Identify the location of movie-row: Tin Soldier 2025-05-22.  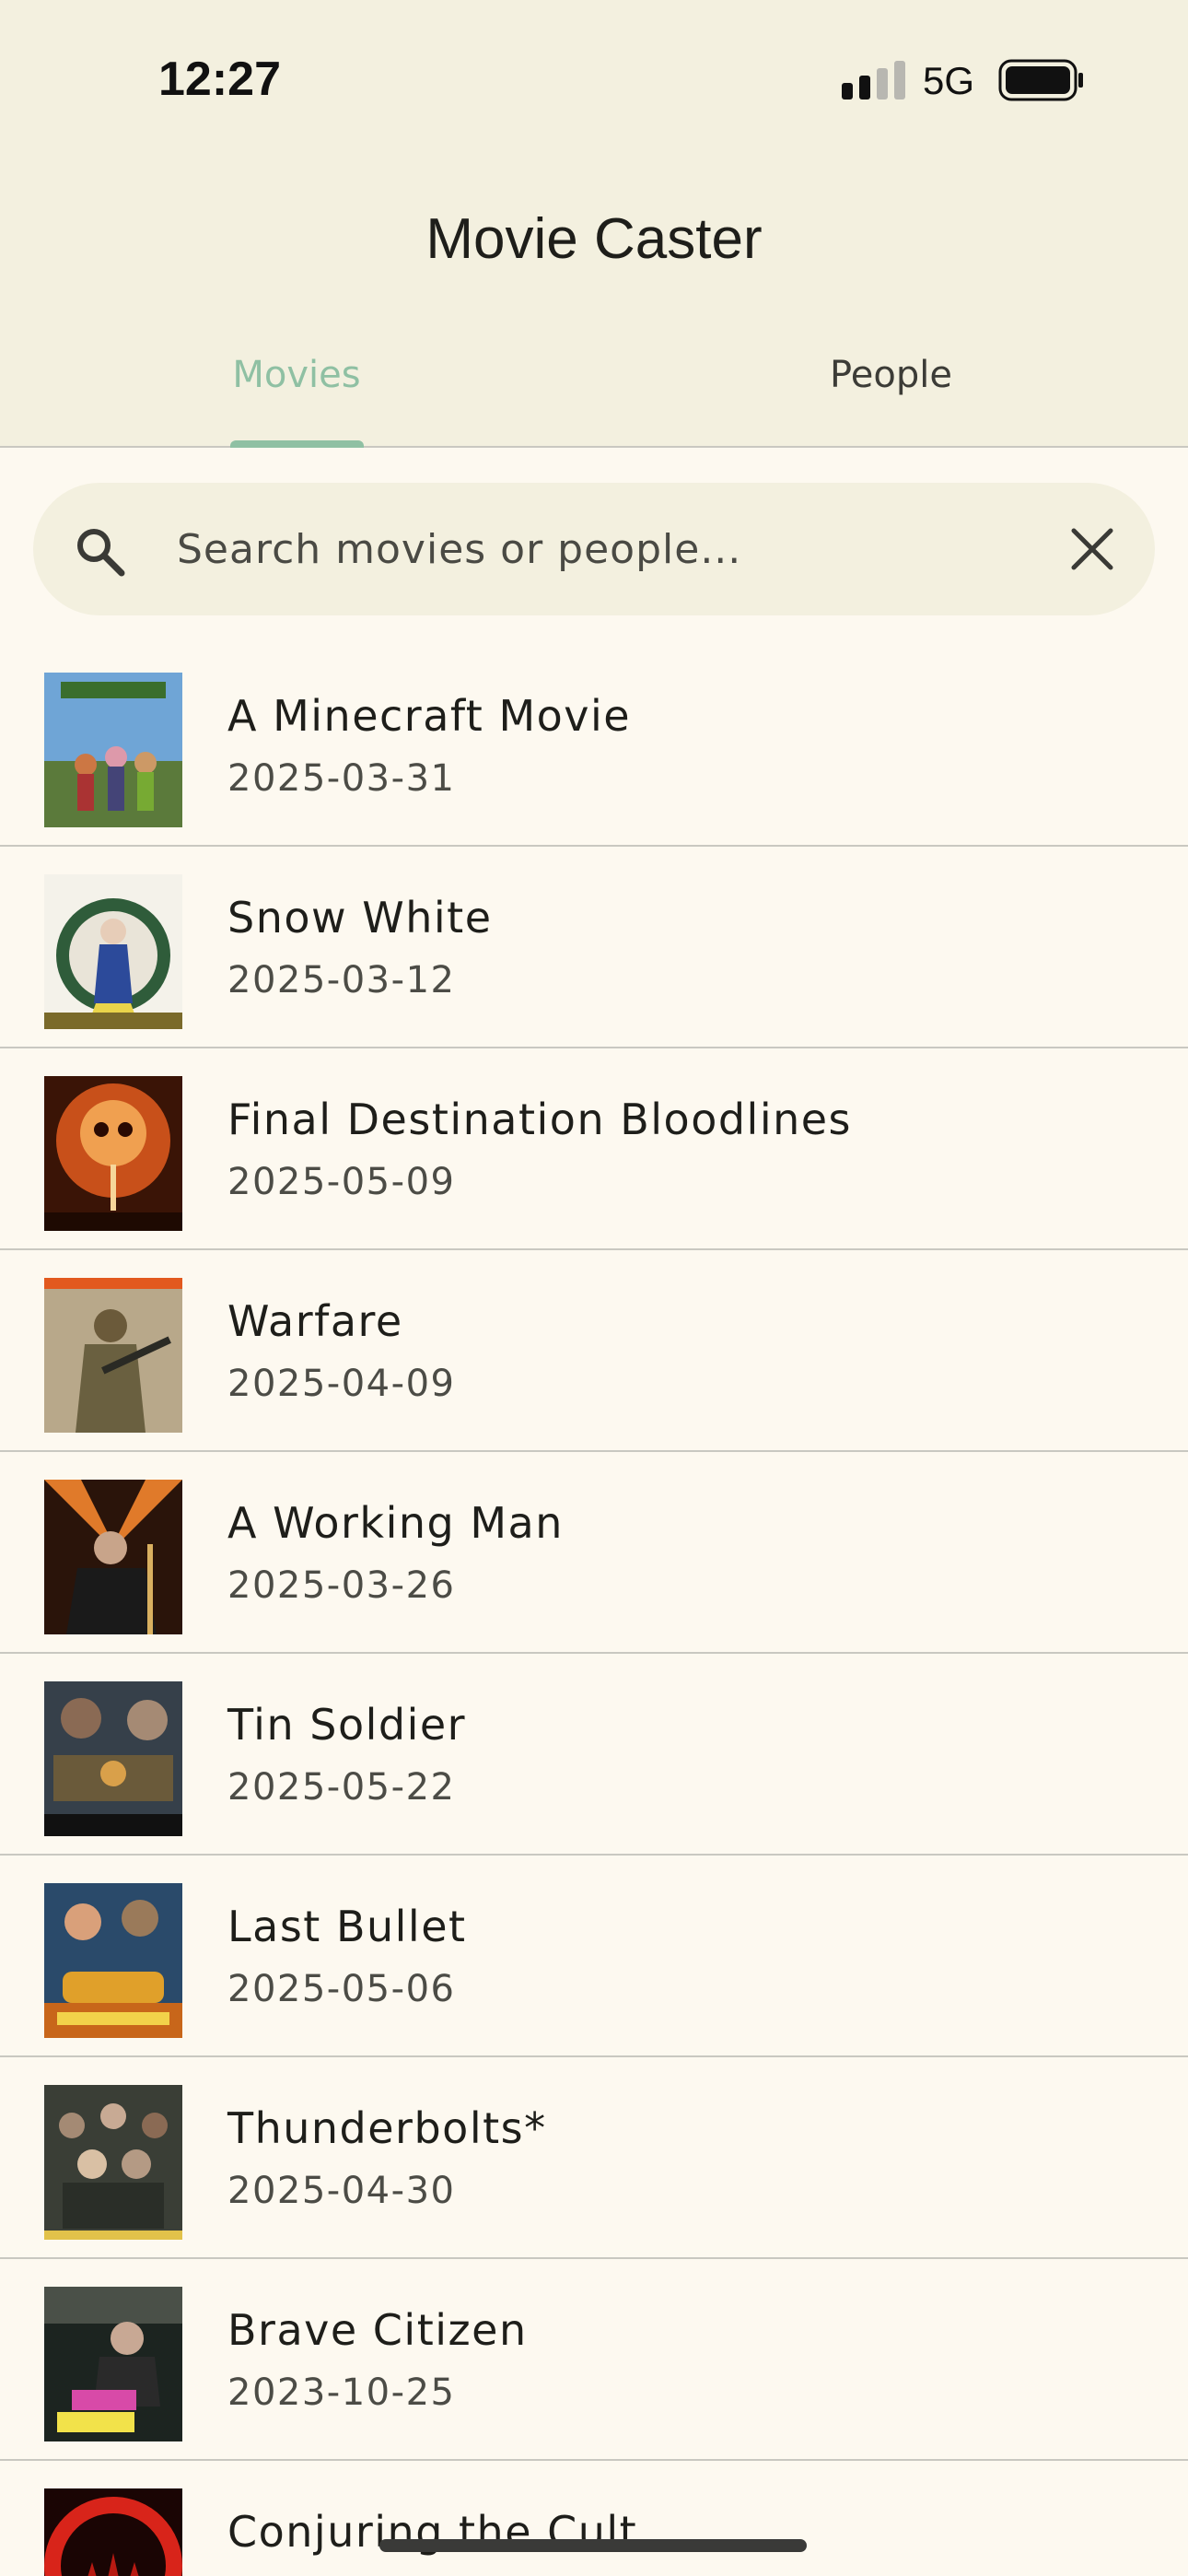
(594, 1755).